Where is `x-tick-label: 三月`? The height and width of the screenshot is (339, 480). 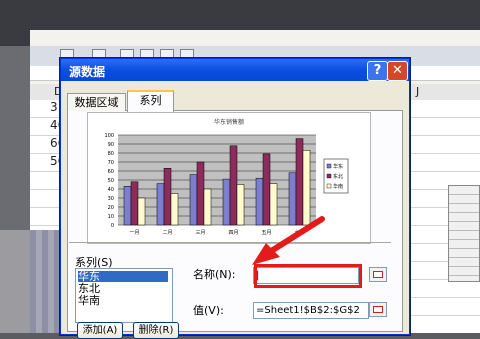 x-tick-label: 三月 is located at coordinates (200, 233).